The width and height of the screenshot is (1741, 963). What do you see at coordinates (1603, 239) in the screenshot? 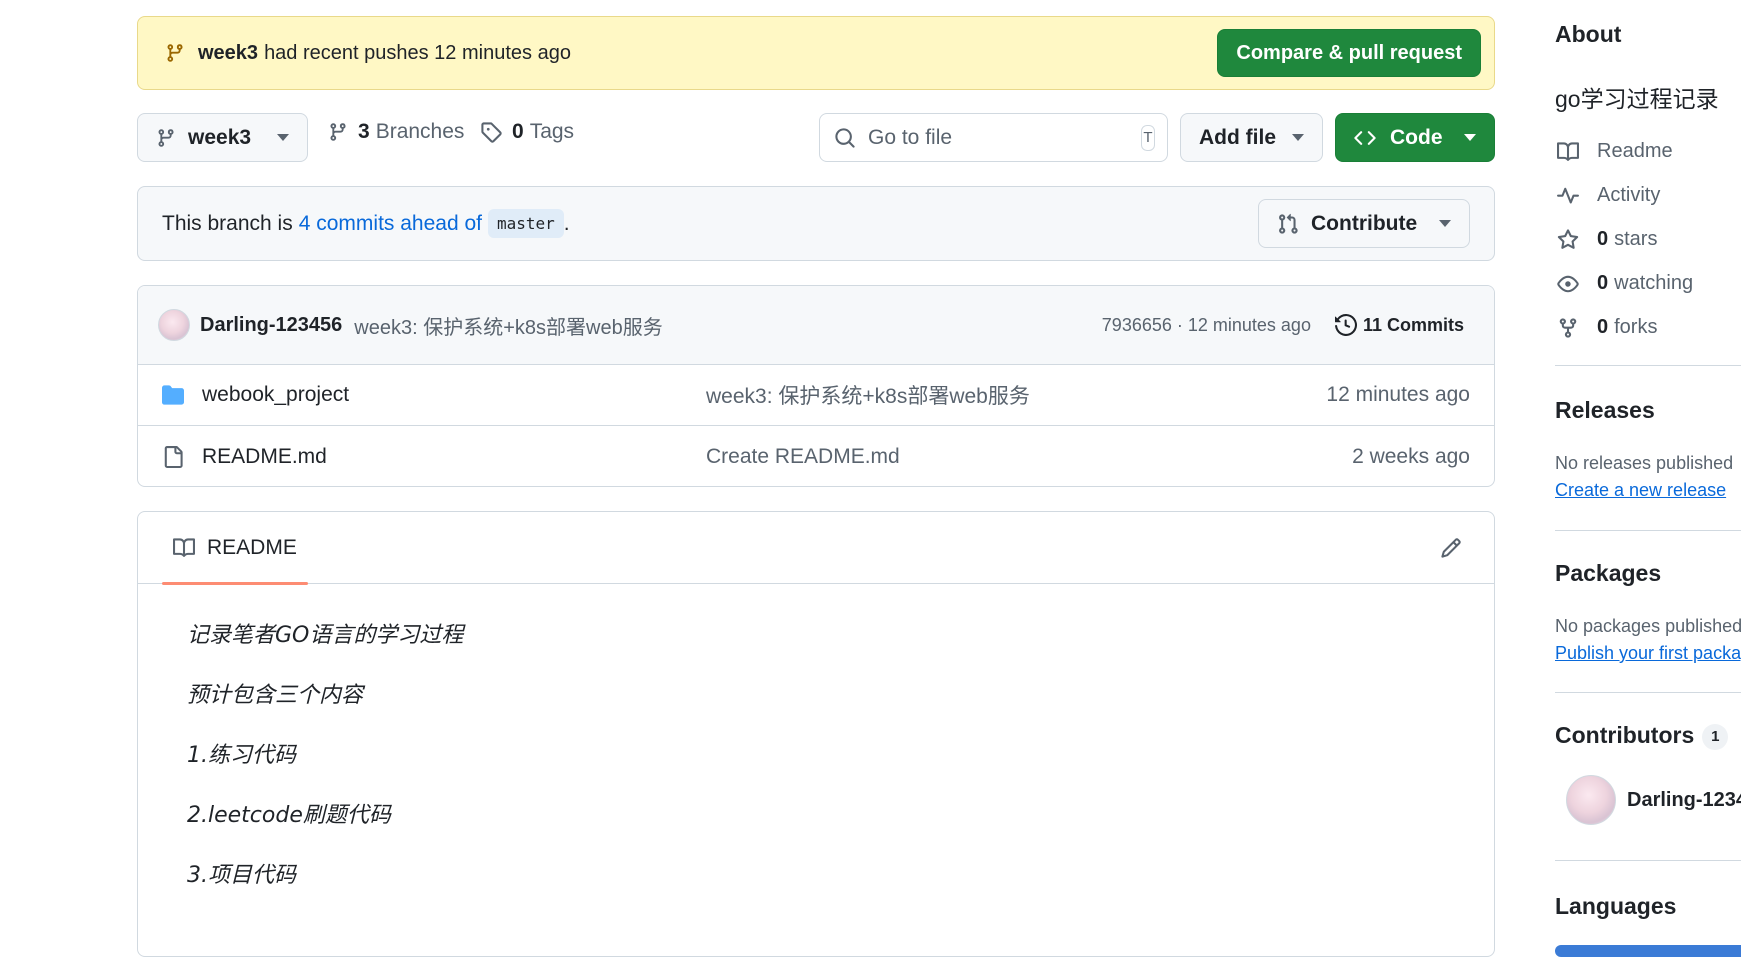
I see `stars-count: 0` at bounding box center [1603, 239].